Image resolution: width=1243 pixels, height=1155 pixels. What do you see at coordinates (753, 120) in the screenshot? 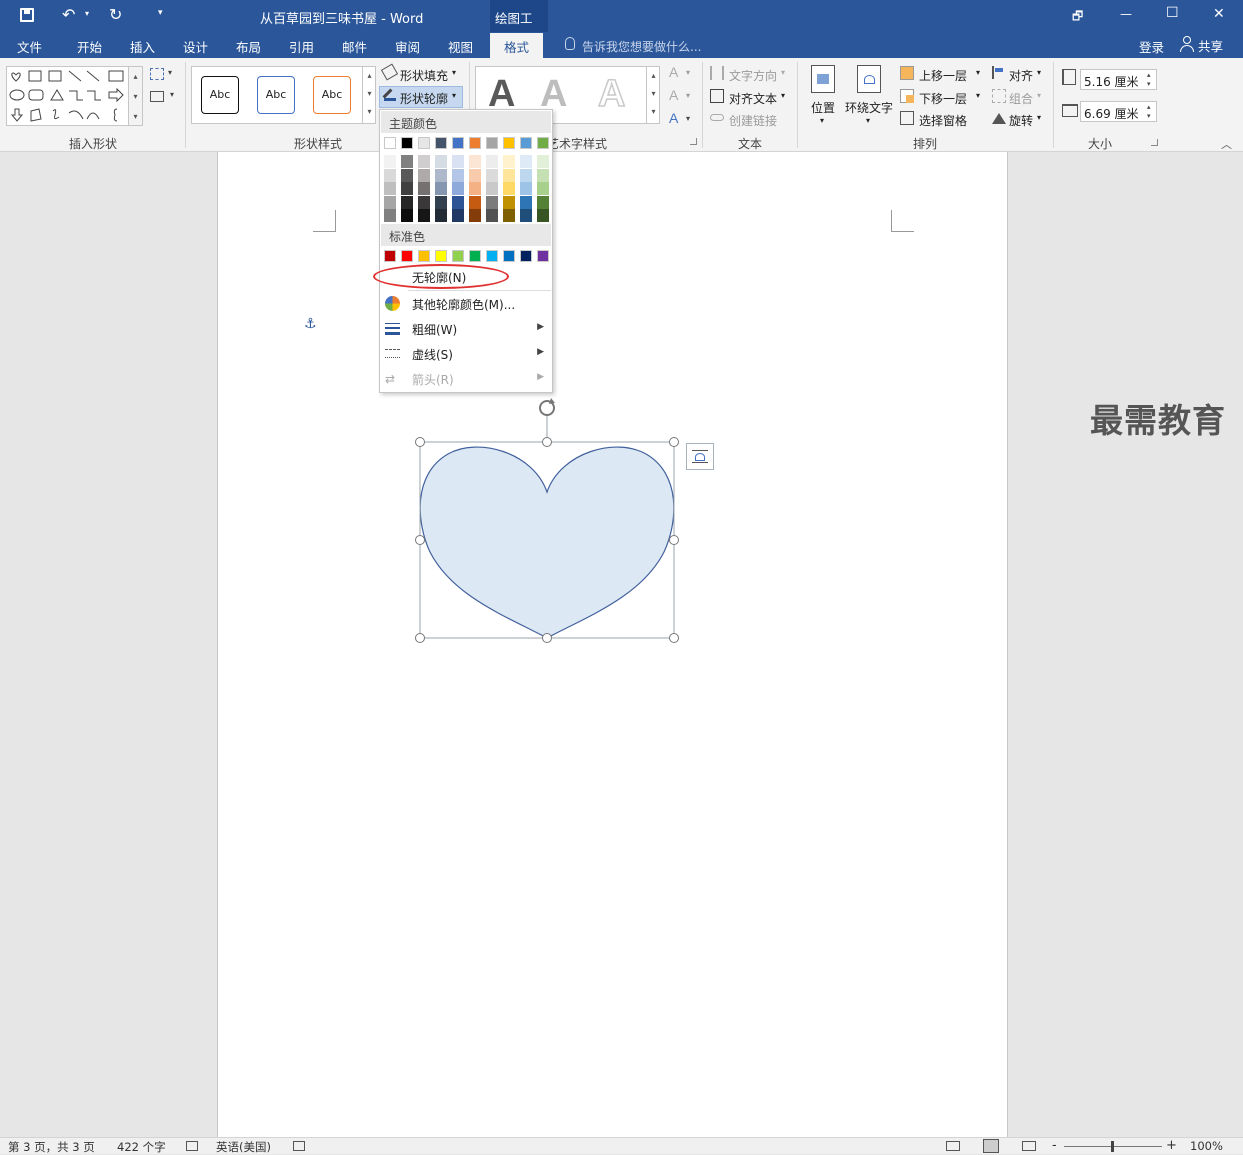
I see `create-link-button: 创建链接` at bounding box center [753, 120].